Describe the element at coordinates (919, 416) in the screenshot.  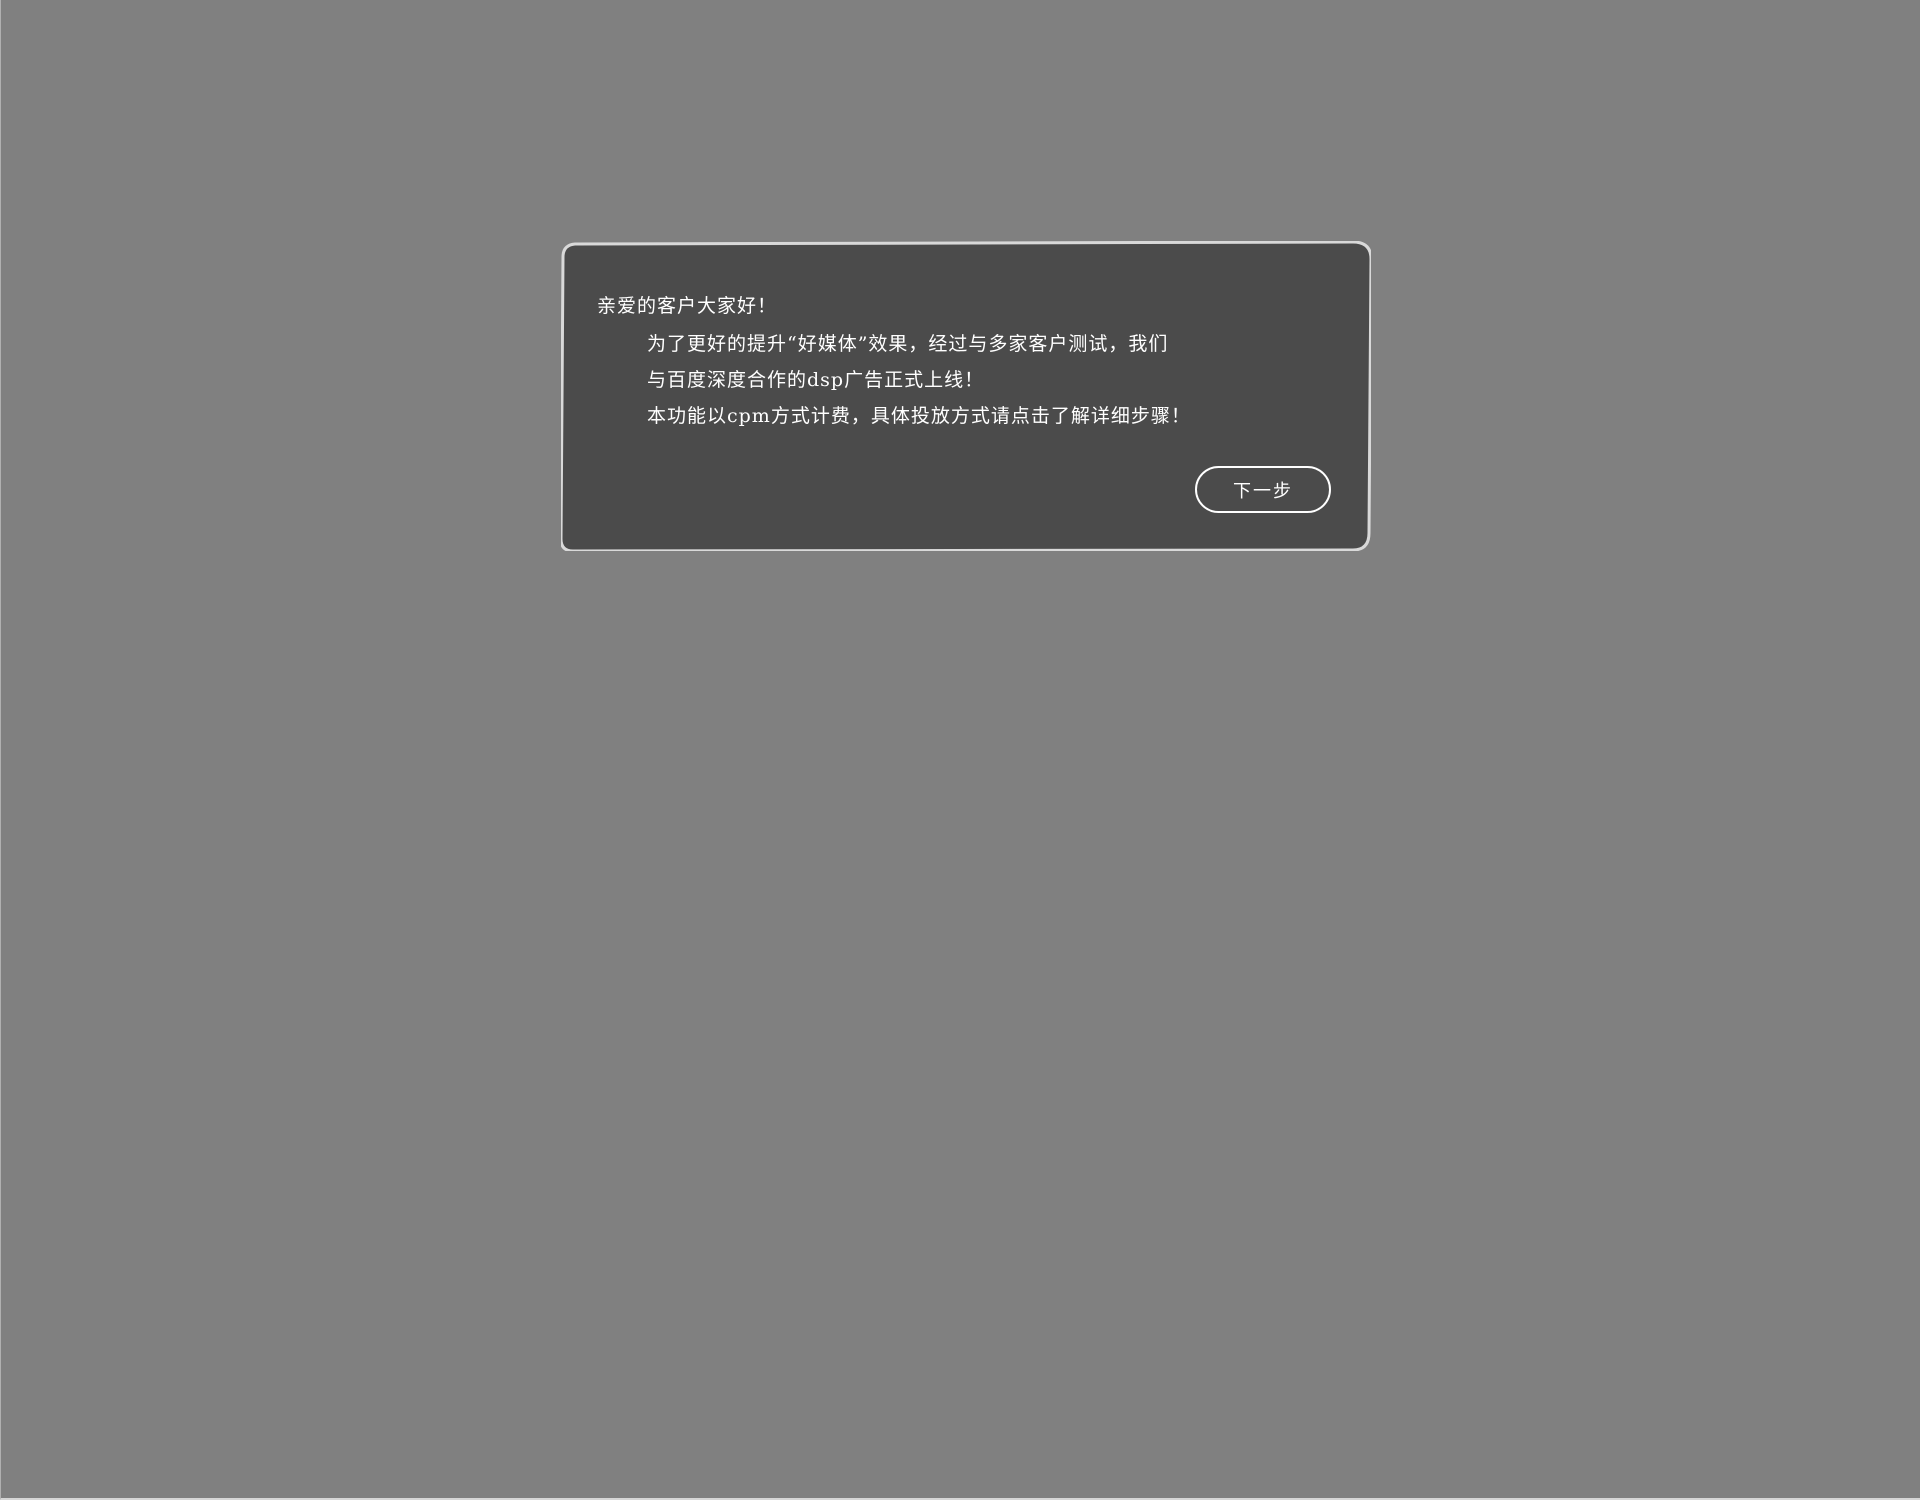
I see `dialog-message-line: 本功能以cpm方式计费，具体投放方式请点击了解详细步骤！` at that location.